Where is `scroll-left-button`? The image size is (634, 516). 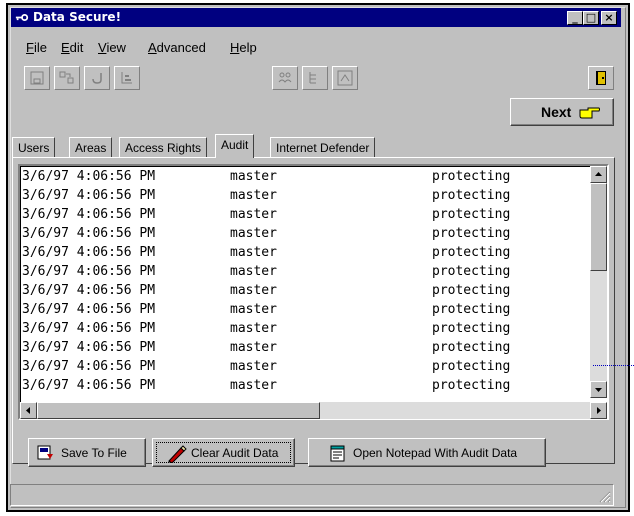
scroll-left-button is located at coordinates (28, 410).